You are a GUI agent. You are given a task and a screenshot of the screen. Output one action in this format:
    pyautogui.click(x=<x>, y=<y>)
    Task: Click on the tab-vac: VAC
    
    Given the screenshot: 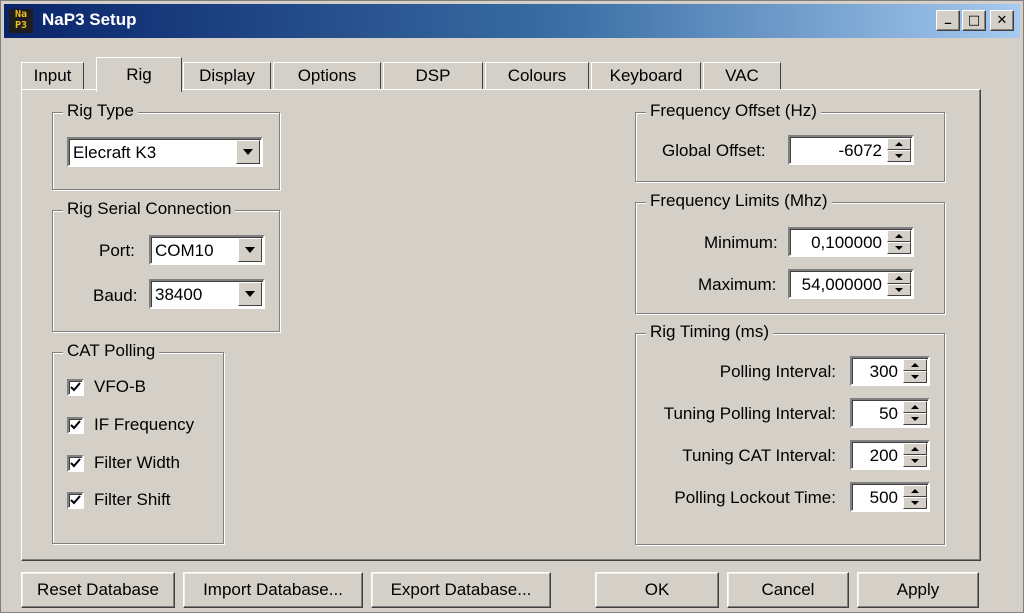 What is the action you would take?
    pyautogui.click(x=742, y=76)
    